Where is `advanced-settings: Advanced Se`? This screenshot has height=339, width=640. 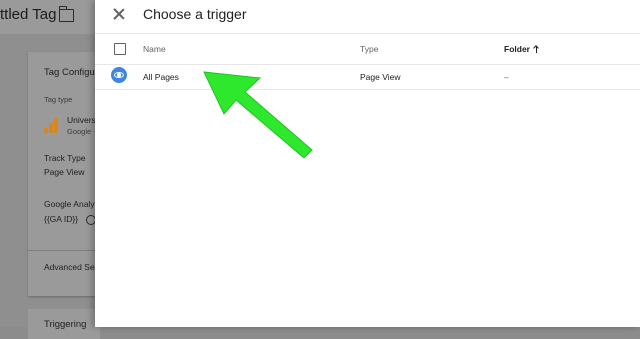 advanced-settings: Advanced Se is located at coordinates (69, 267).